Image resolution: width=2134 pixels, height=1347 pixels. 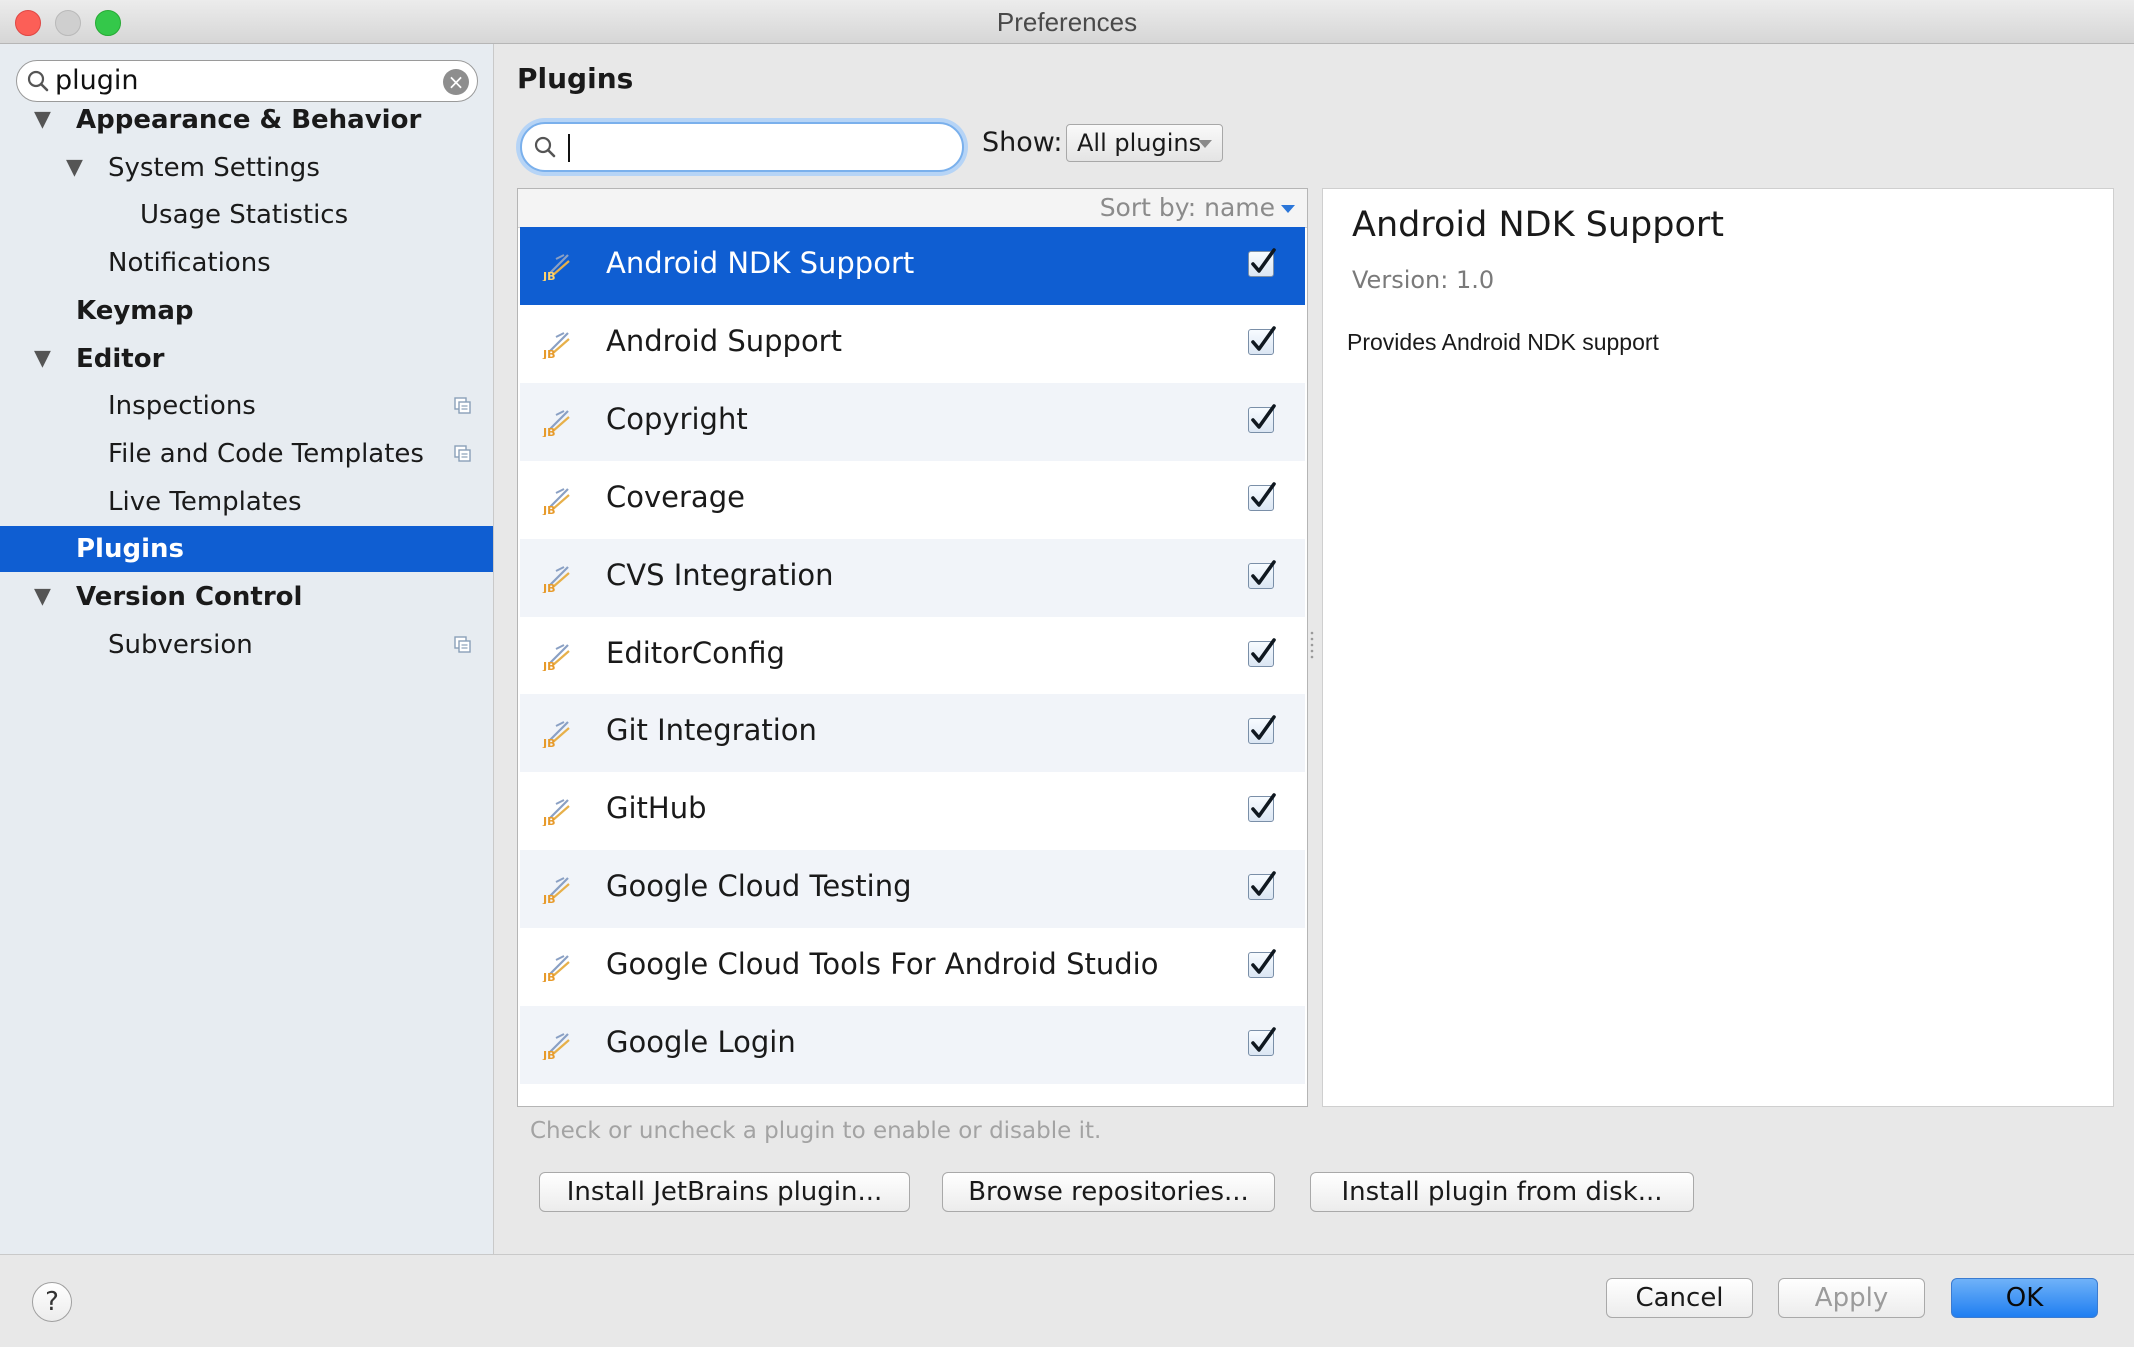 I want to click on settings-search-box: ×, so click(x=247, y=81).